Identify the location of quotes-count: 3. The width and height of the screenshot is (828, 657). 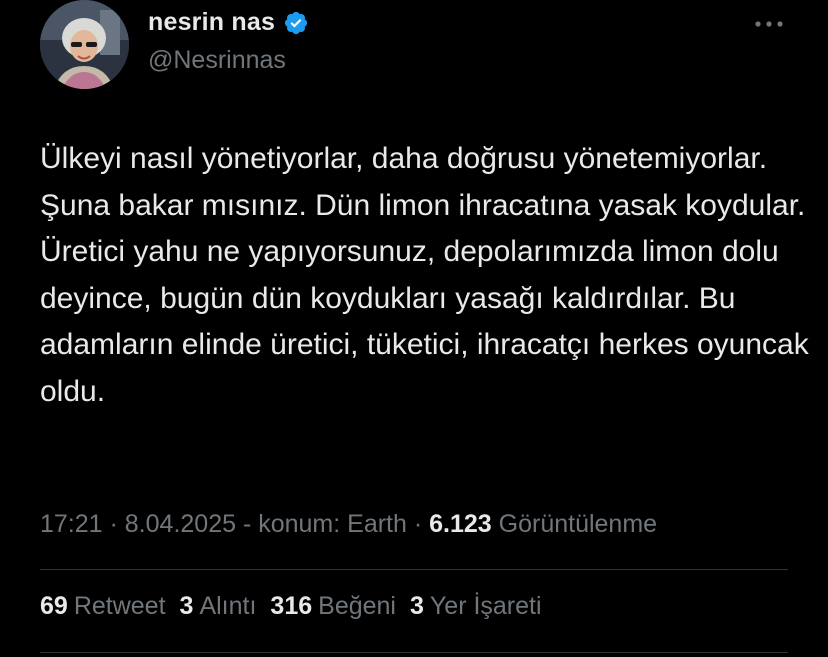
(186, 606).